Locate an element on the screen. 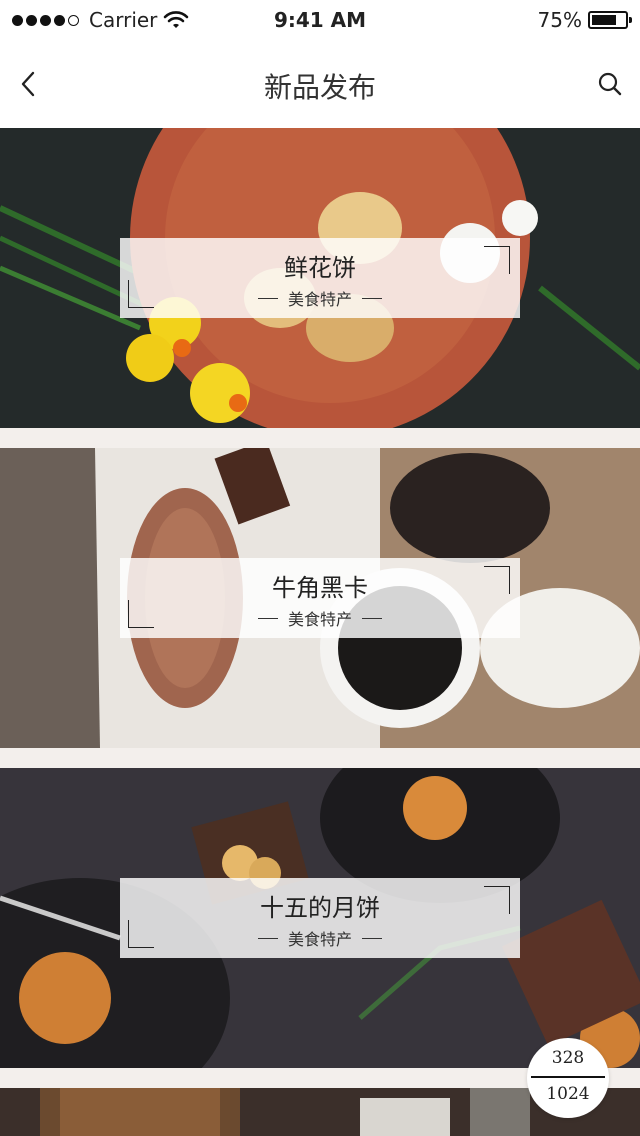 The height and width of the screenshot is (1136, 640). counter-divider is located at coordinates (568, 1077).